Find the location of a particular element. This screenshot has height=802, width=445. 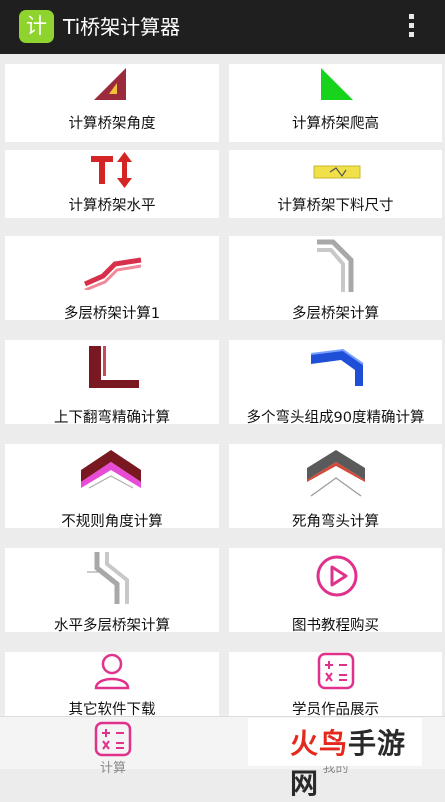

tile-multi-layer-1: 多层桥架计算1 is located at coordinates (112, 279).